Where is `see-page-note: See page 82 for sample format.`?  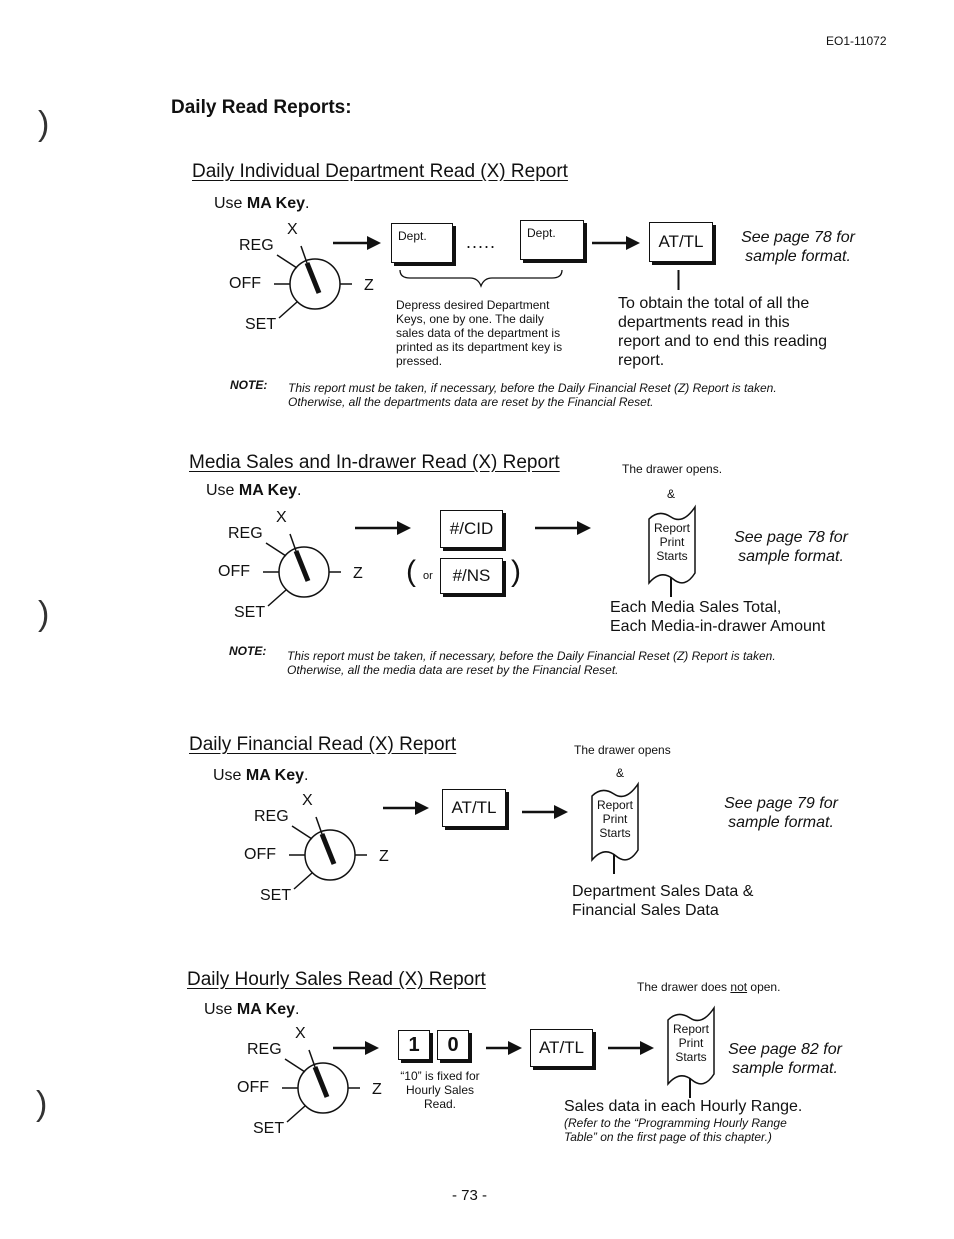 see-page-note: See page 82 for sample format. is located at coordinates (785, 1059).